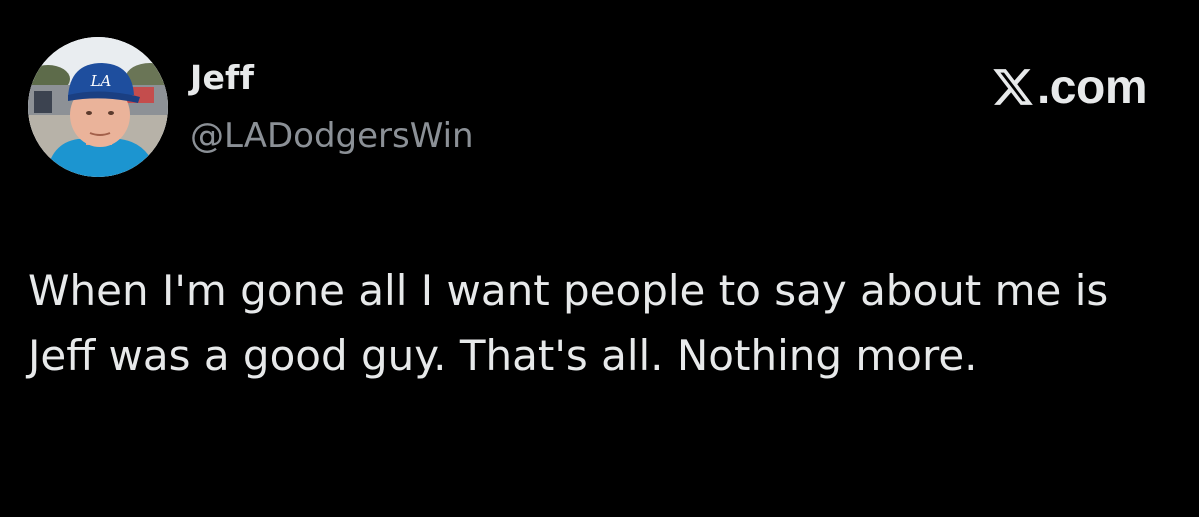 Image resolution: width=1199 pixels, height=517 pixels. I want to click on profile-photo: LA, so click(98, 107).